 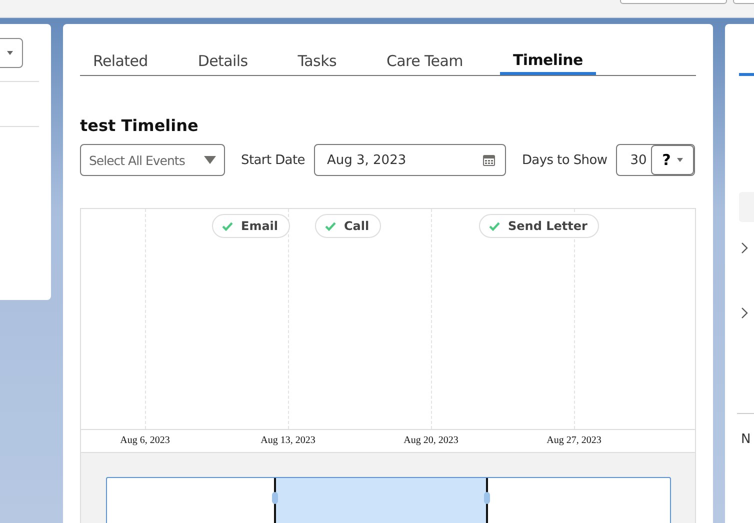 What do you see at coordinates (152, 160) in the screenshot?
I see `event-filter-dropdown: Select All Events` at bounding box center [152, 160].